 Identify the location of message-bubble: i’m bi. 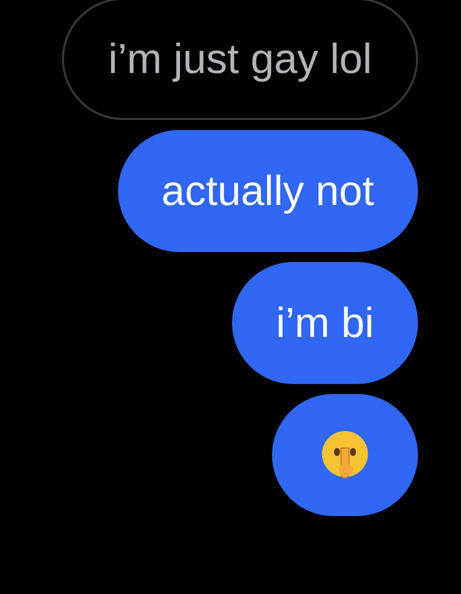
(325, 323).